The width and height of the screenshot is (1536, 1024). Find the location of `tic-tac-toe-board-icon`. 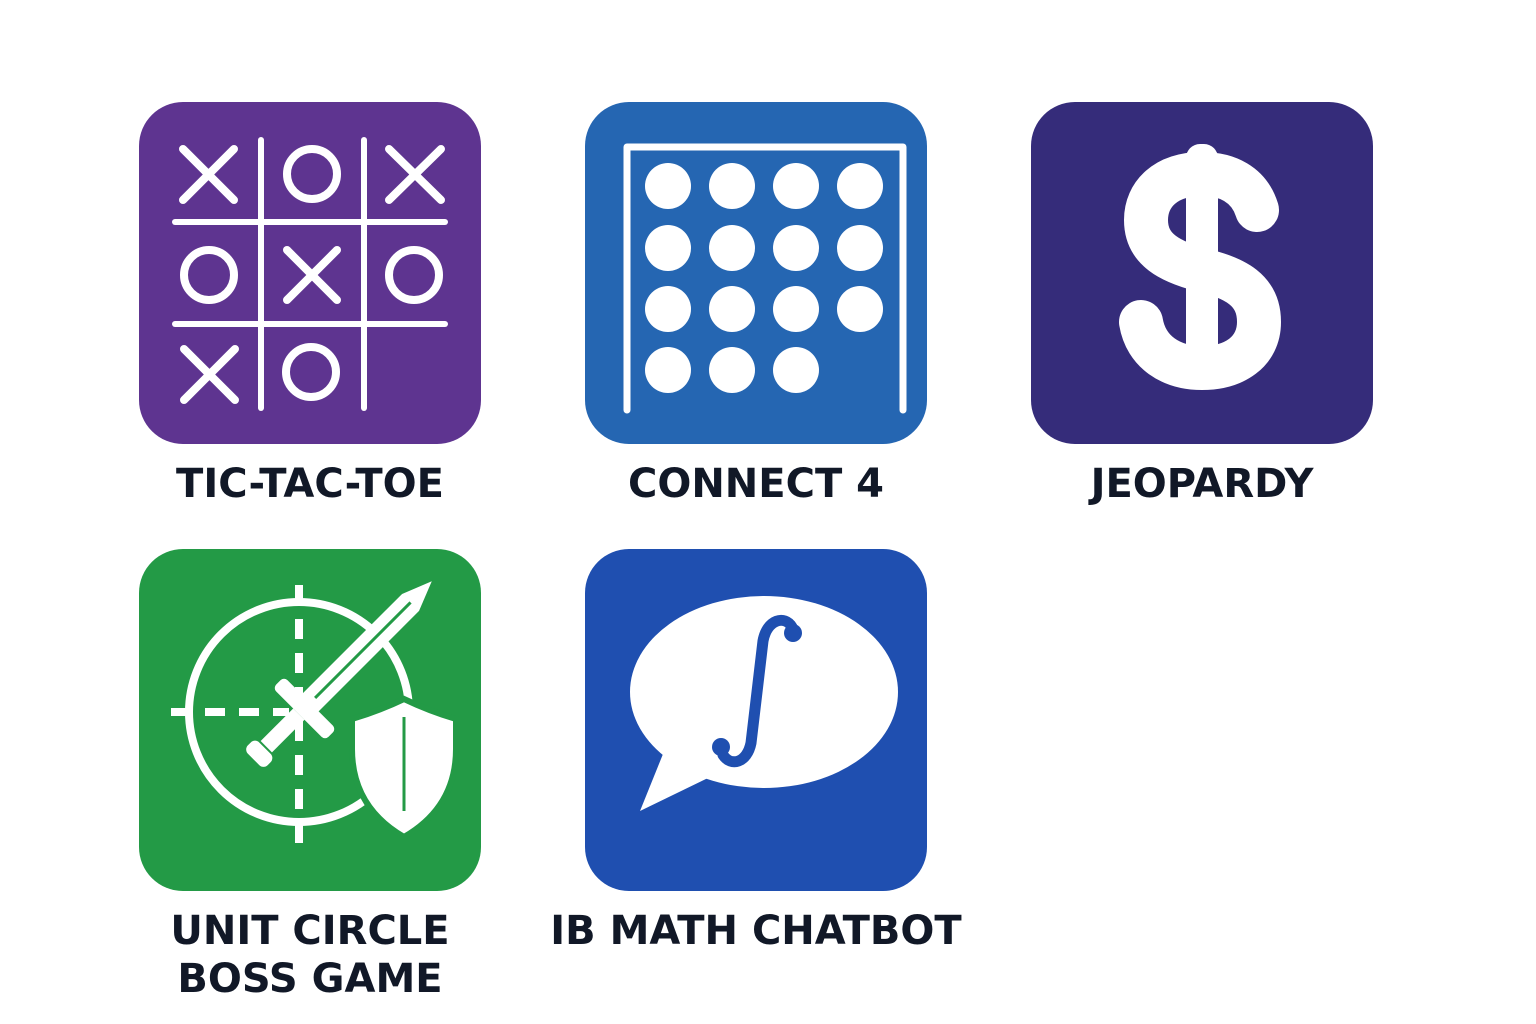

tic-tac-toe-board-icon is located at coordinates (310, 274).